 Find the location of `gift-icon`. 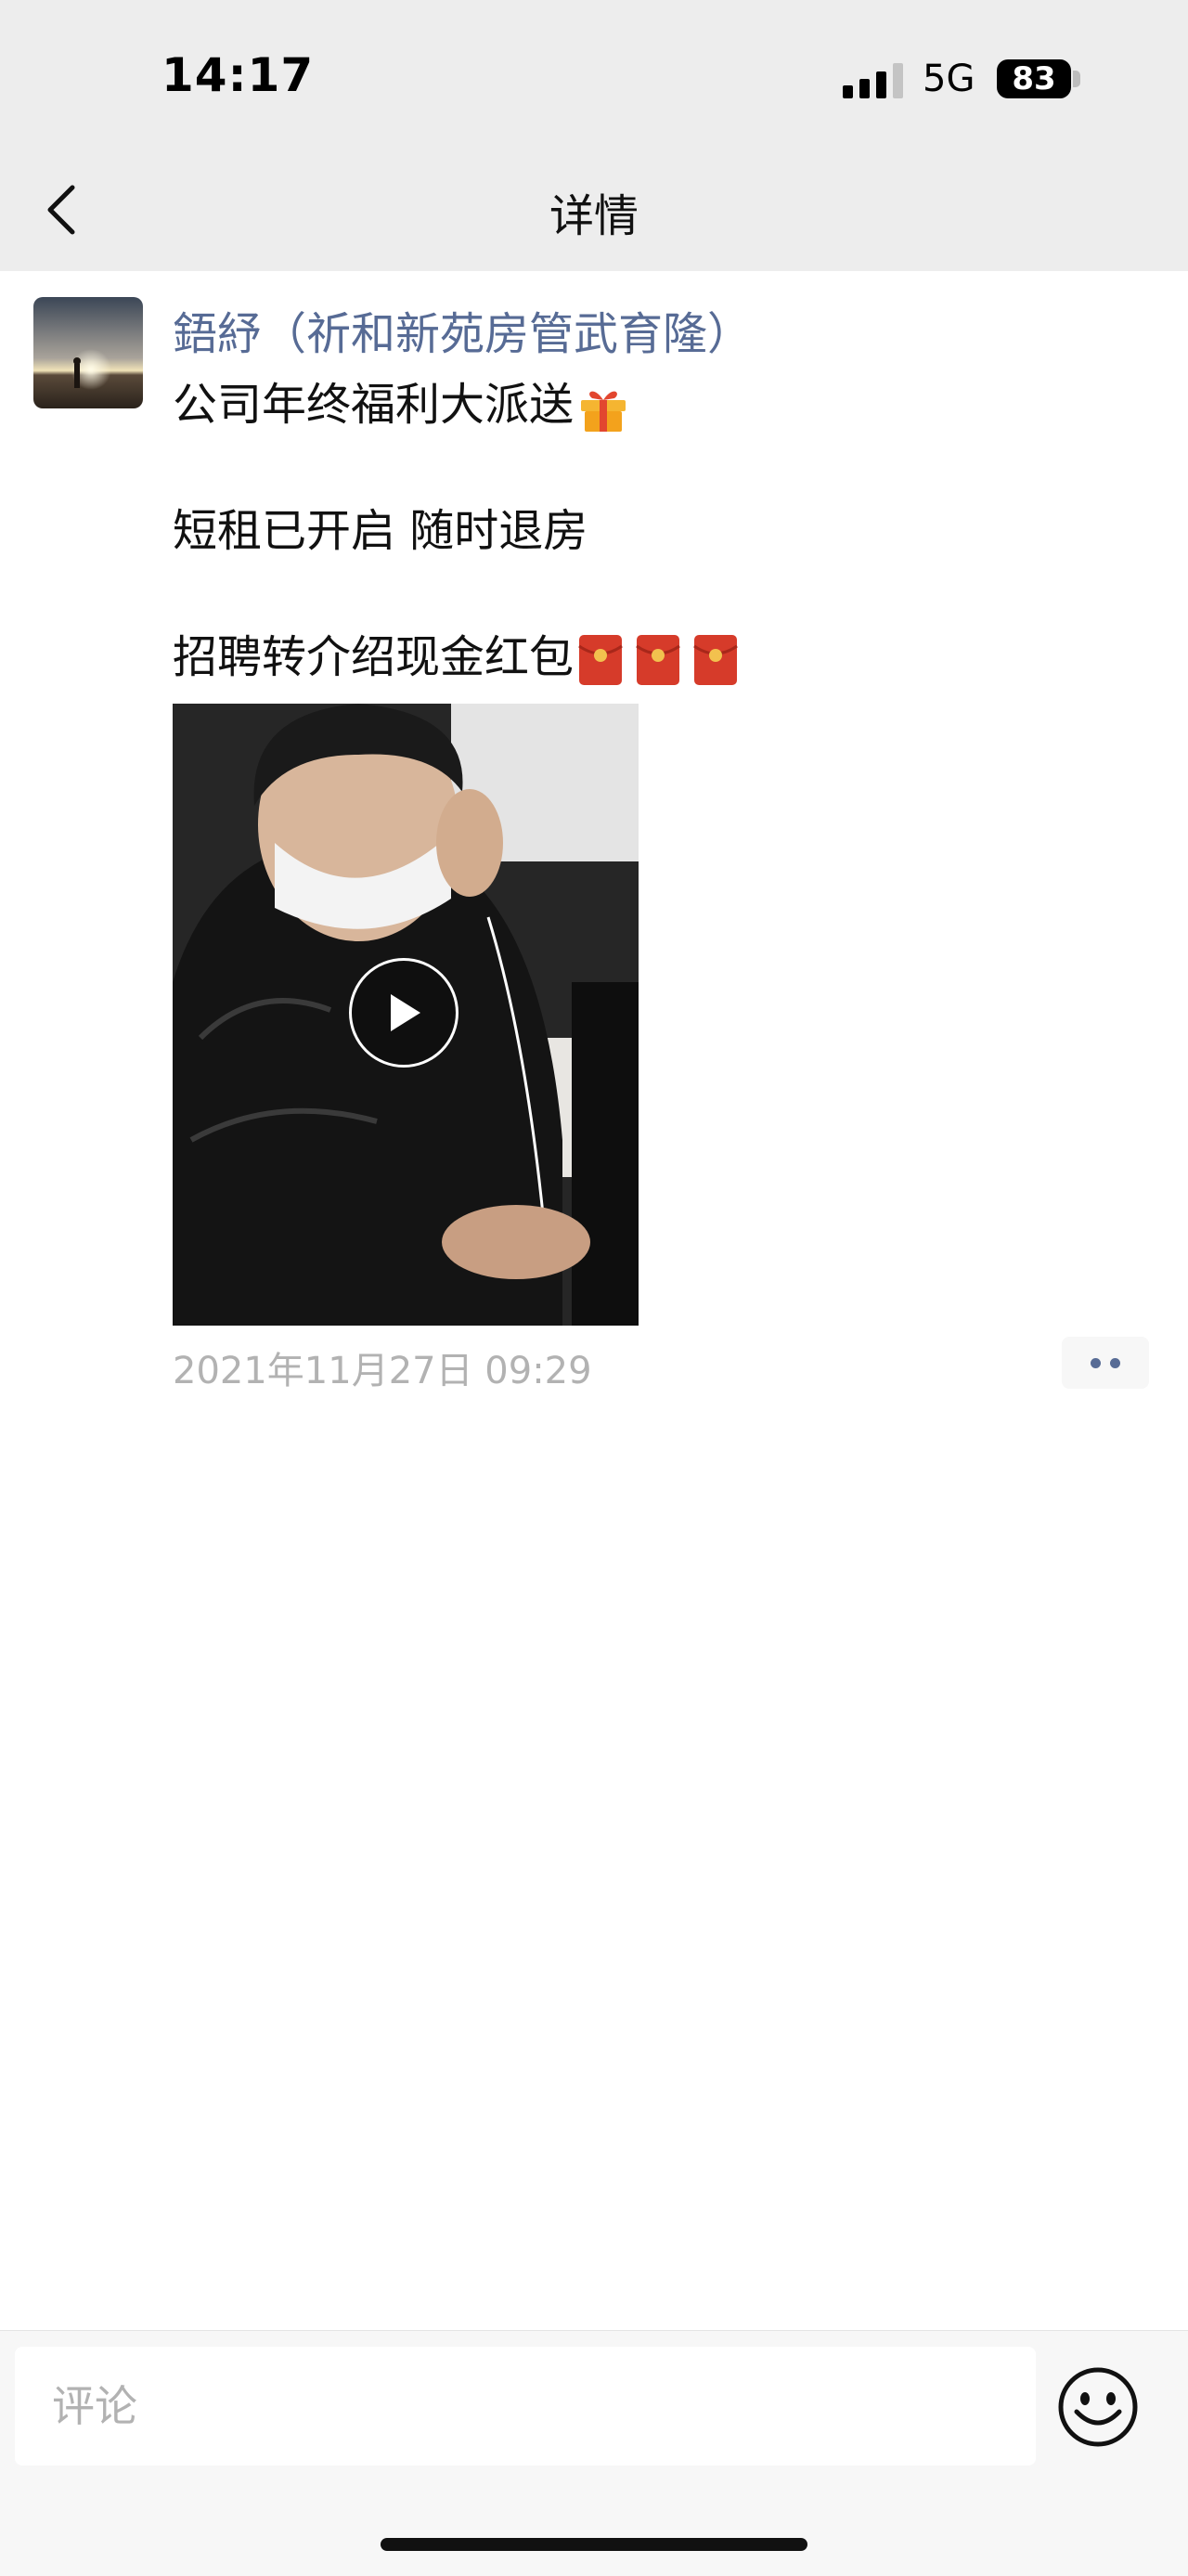

gift-icon is located at coordinates (603, 411).